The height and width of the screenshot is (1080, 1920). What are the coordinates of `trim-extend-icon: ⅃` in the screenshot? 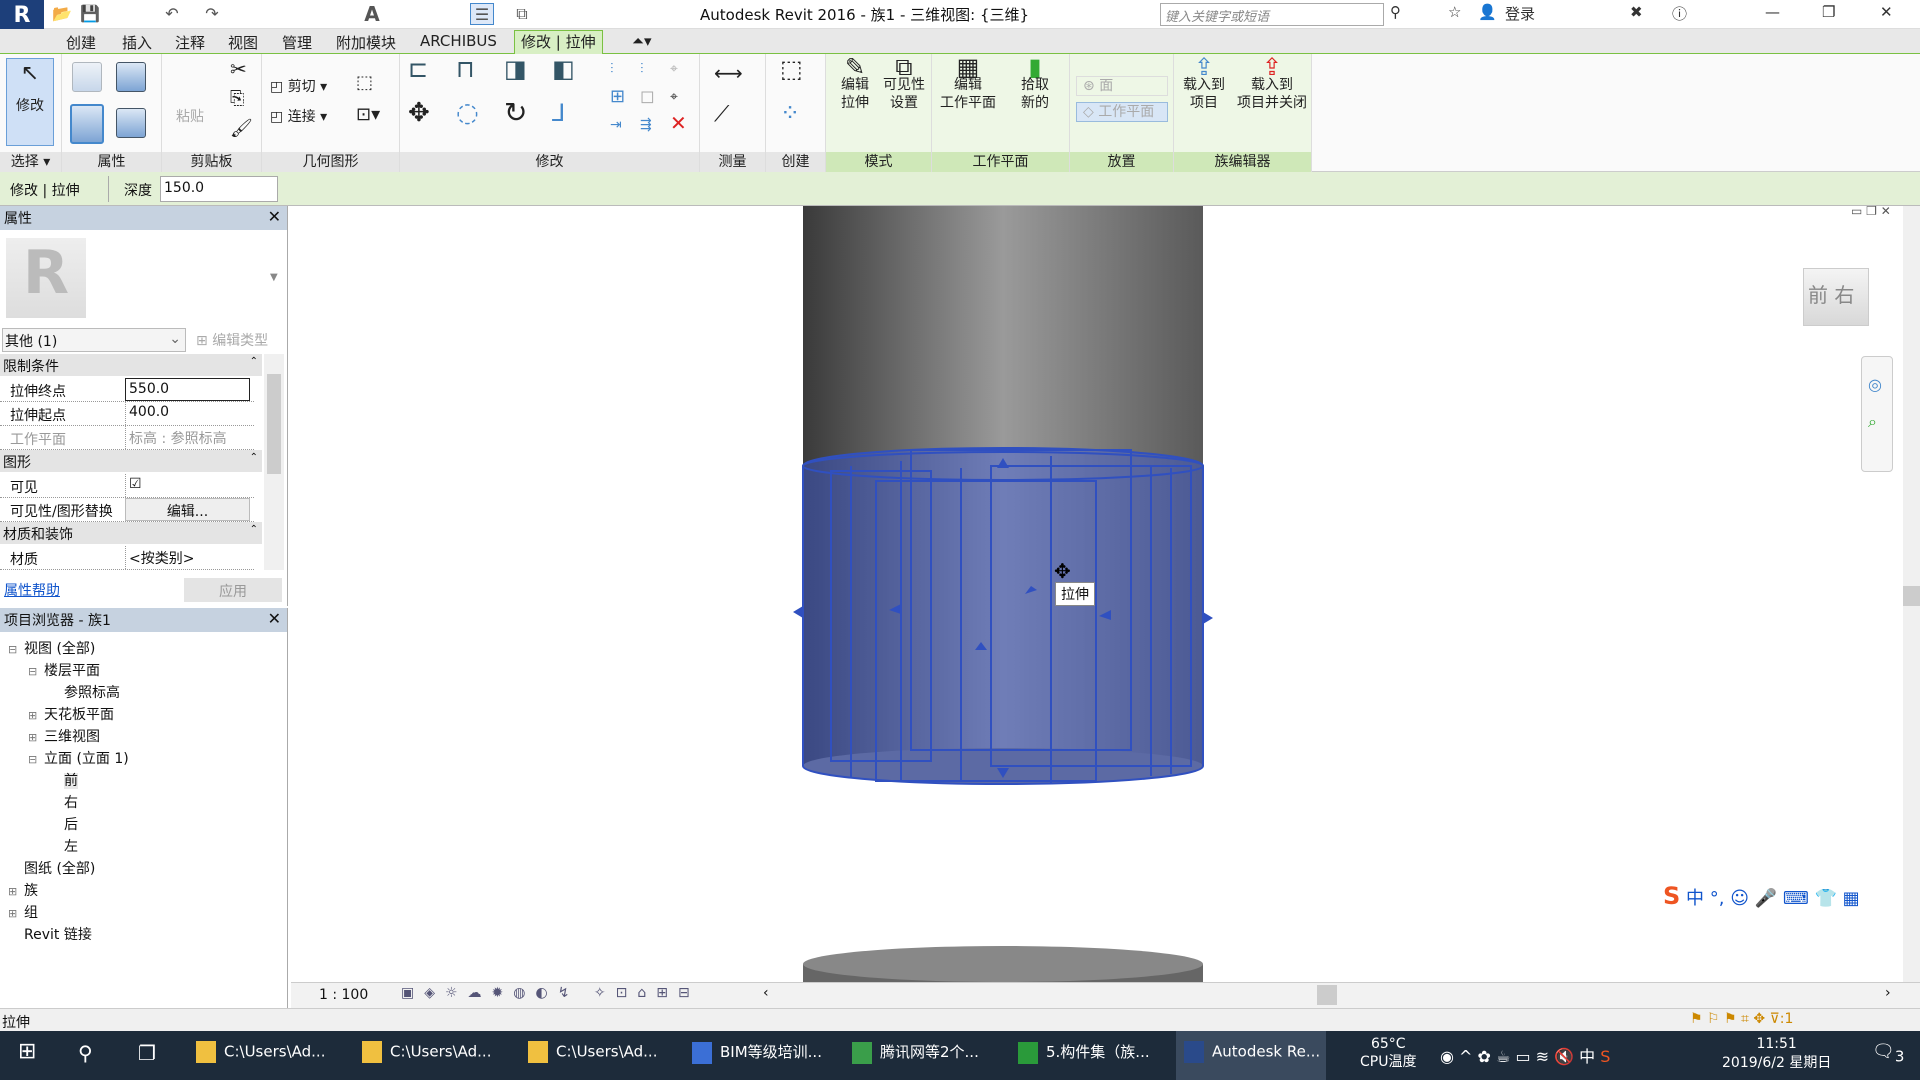 It's located at (558, 113).